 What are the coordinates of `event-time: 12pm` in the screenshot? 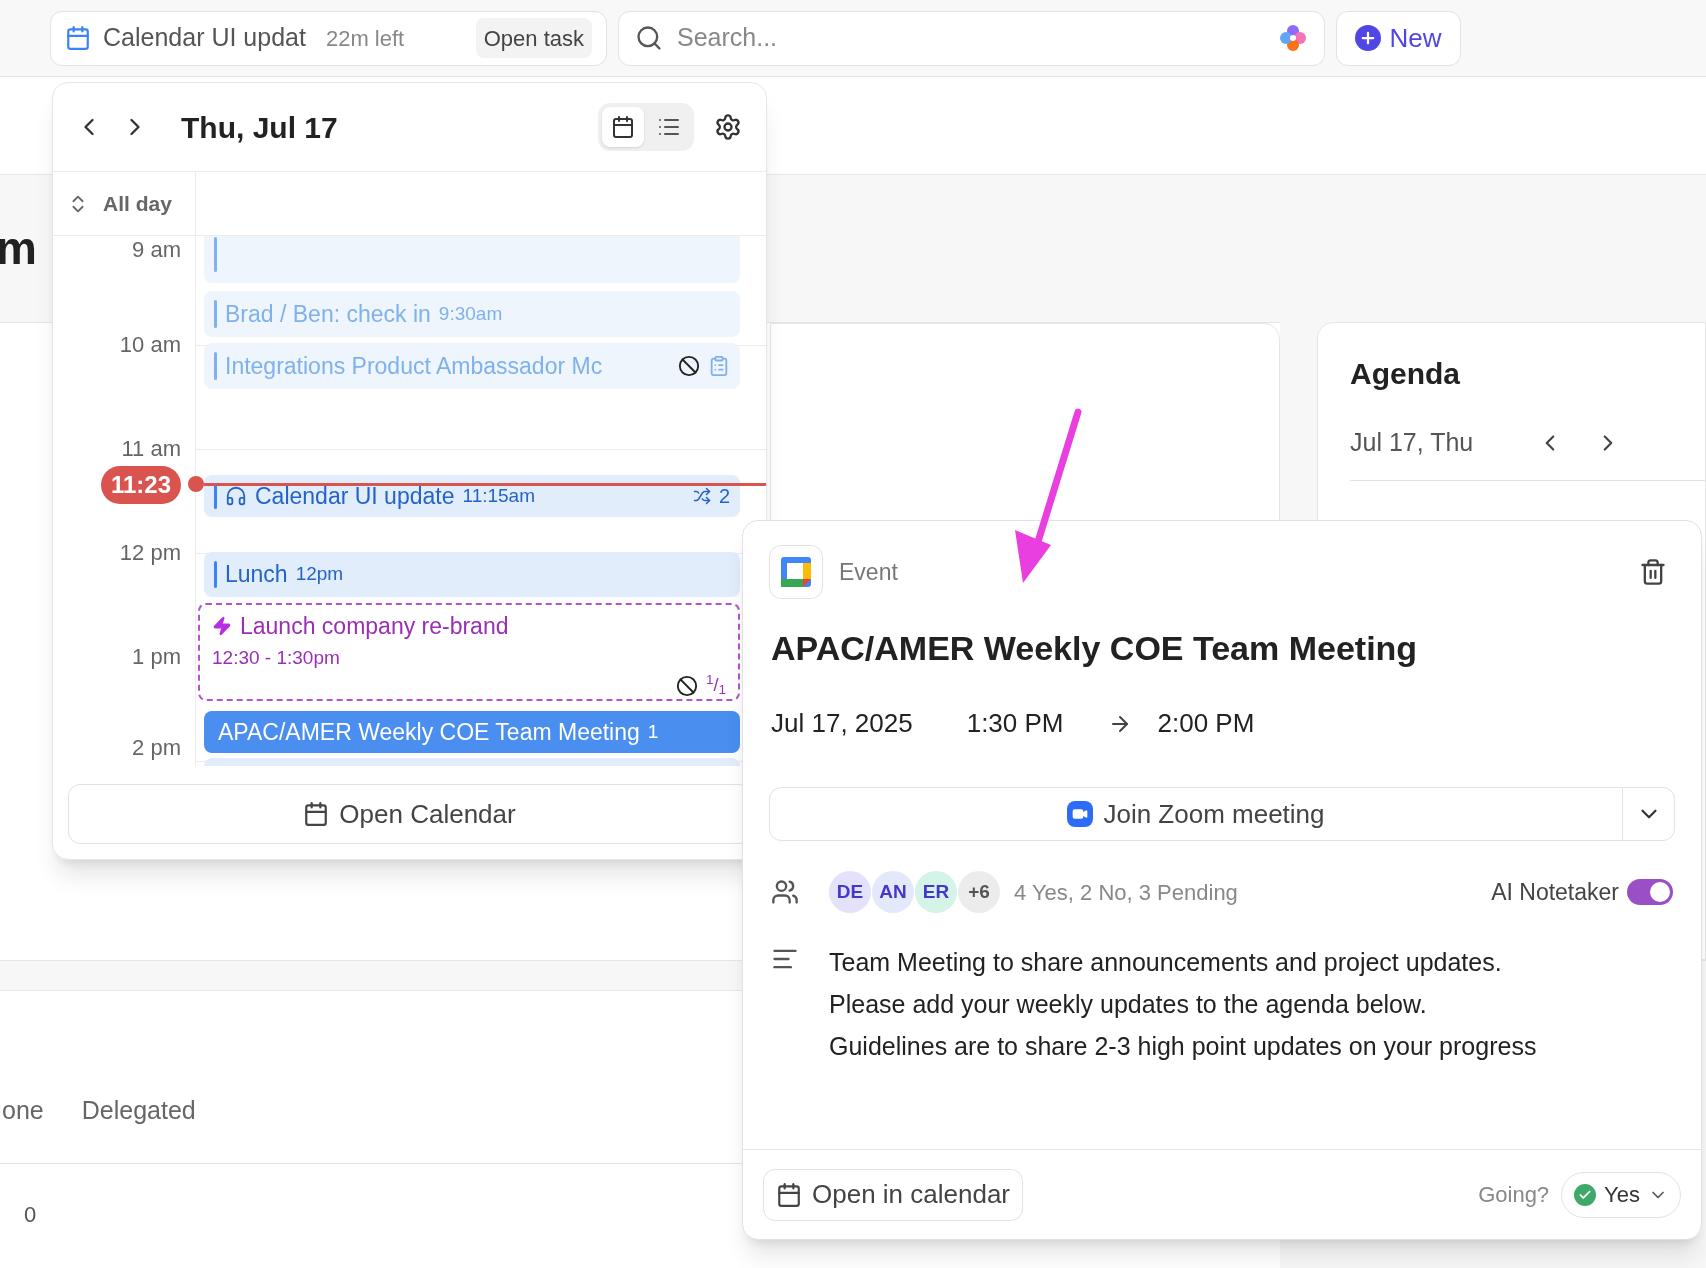 It's located at (319, 574).